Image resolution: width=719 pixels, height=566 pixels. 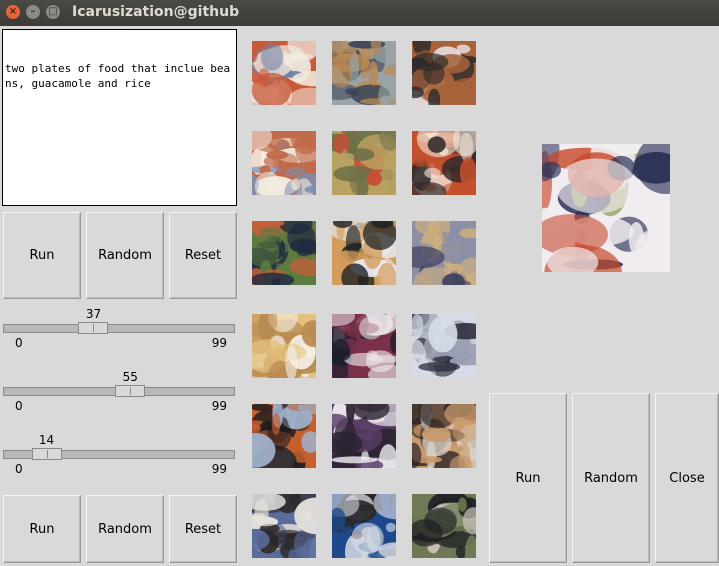 What do you see at coordinates (13, 12) in the screenshot?
I see `close-window-icon: ×` at bounding box center [13, 12].